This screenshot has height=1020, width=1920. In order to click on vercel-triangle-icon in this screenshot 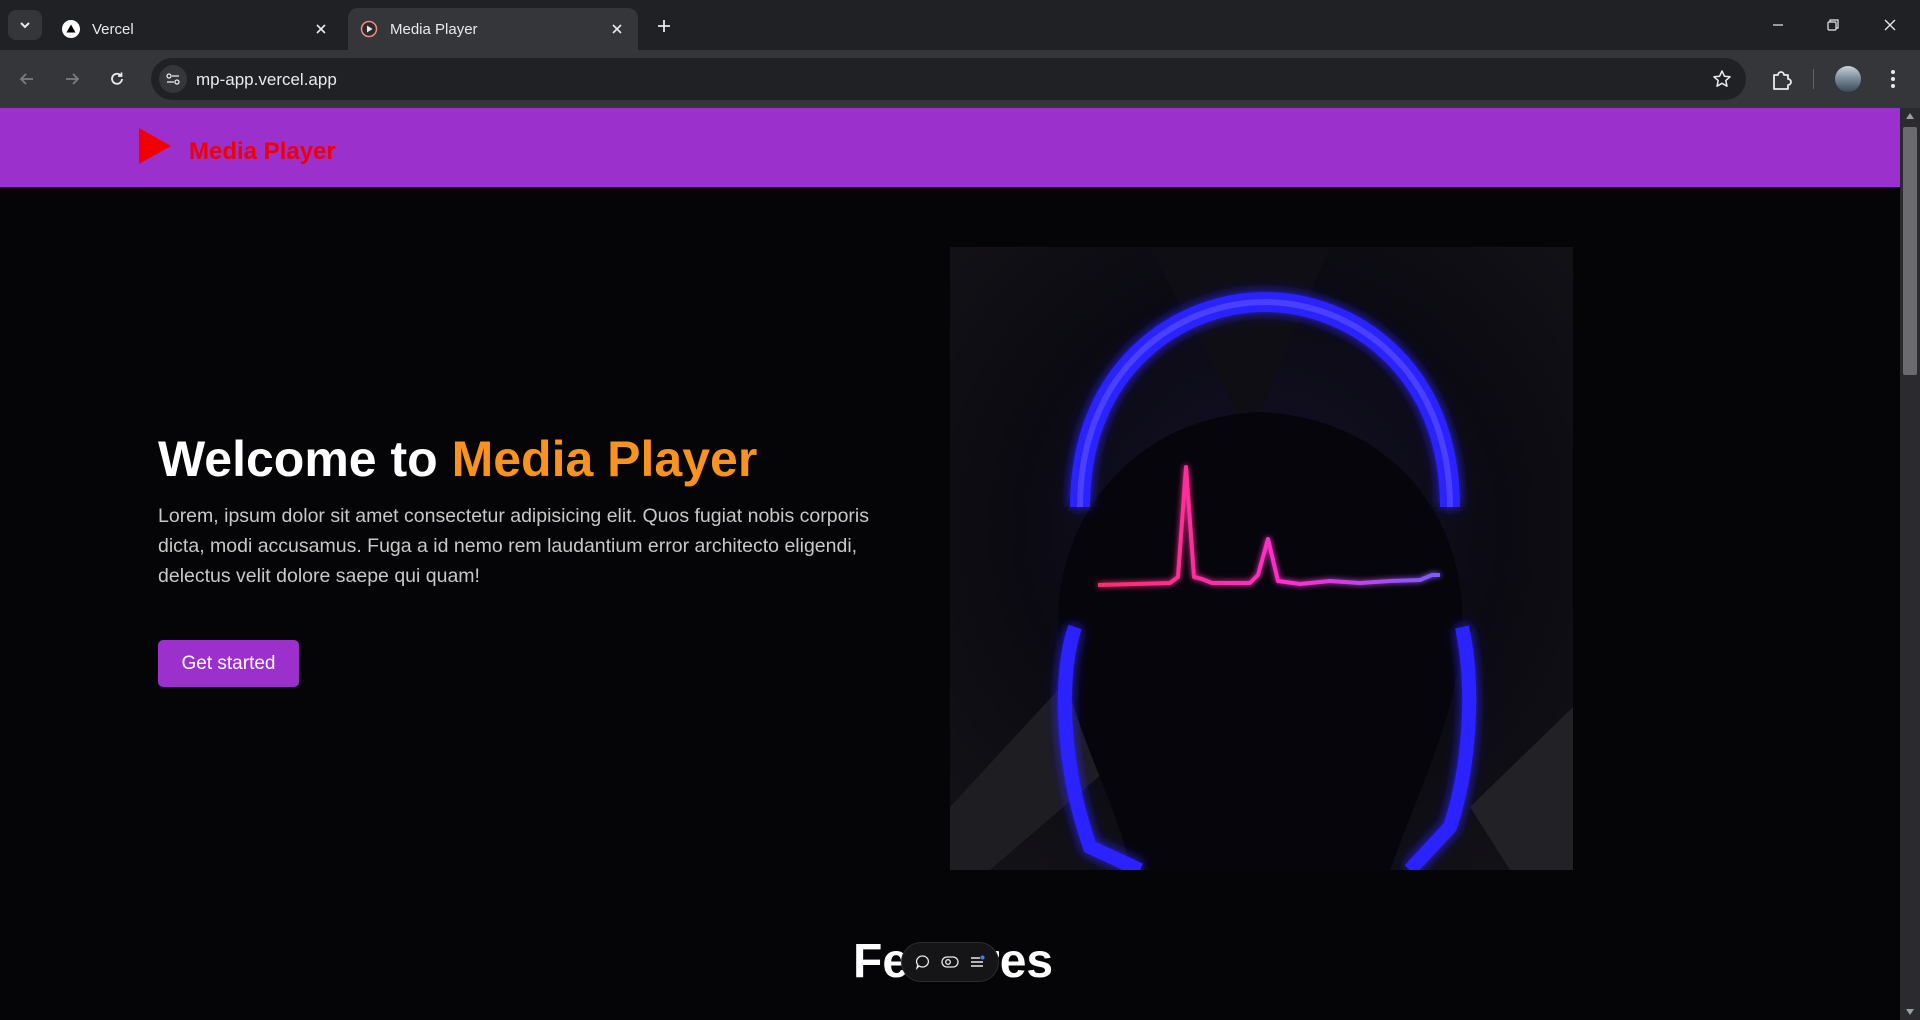, I will do `click(71, 29)`.